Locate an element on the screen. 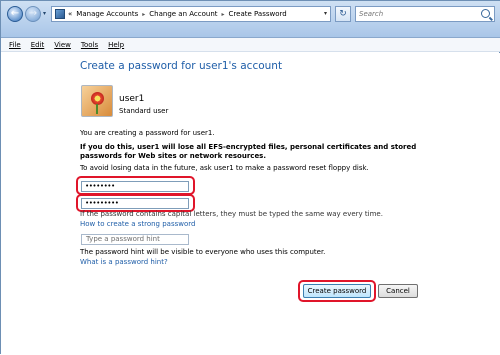  menu-tools: Tools is located at coordinates (89, 45).